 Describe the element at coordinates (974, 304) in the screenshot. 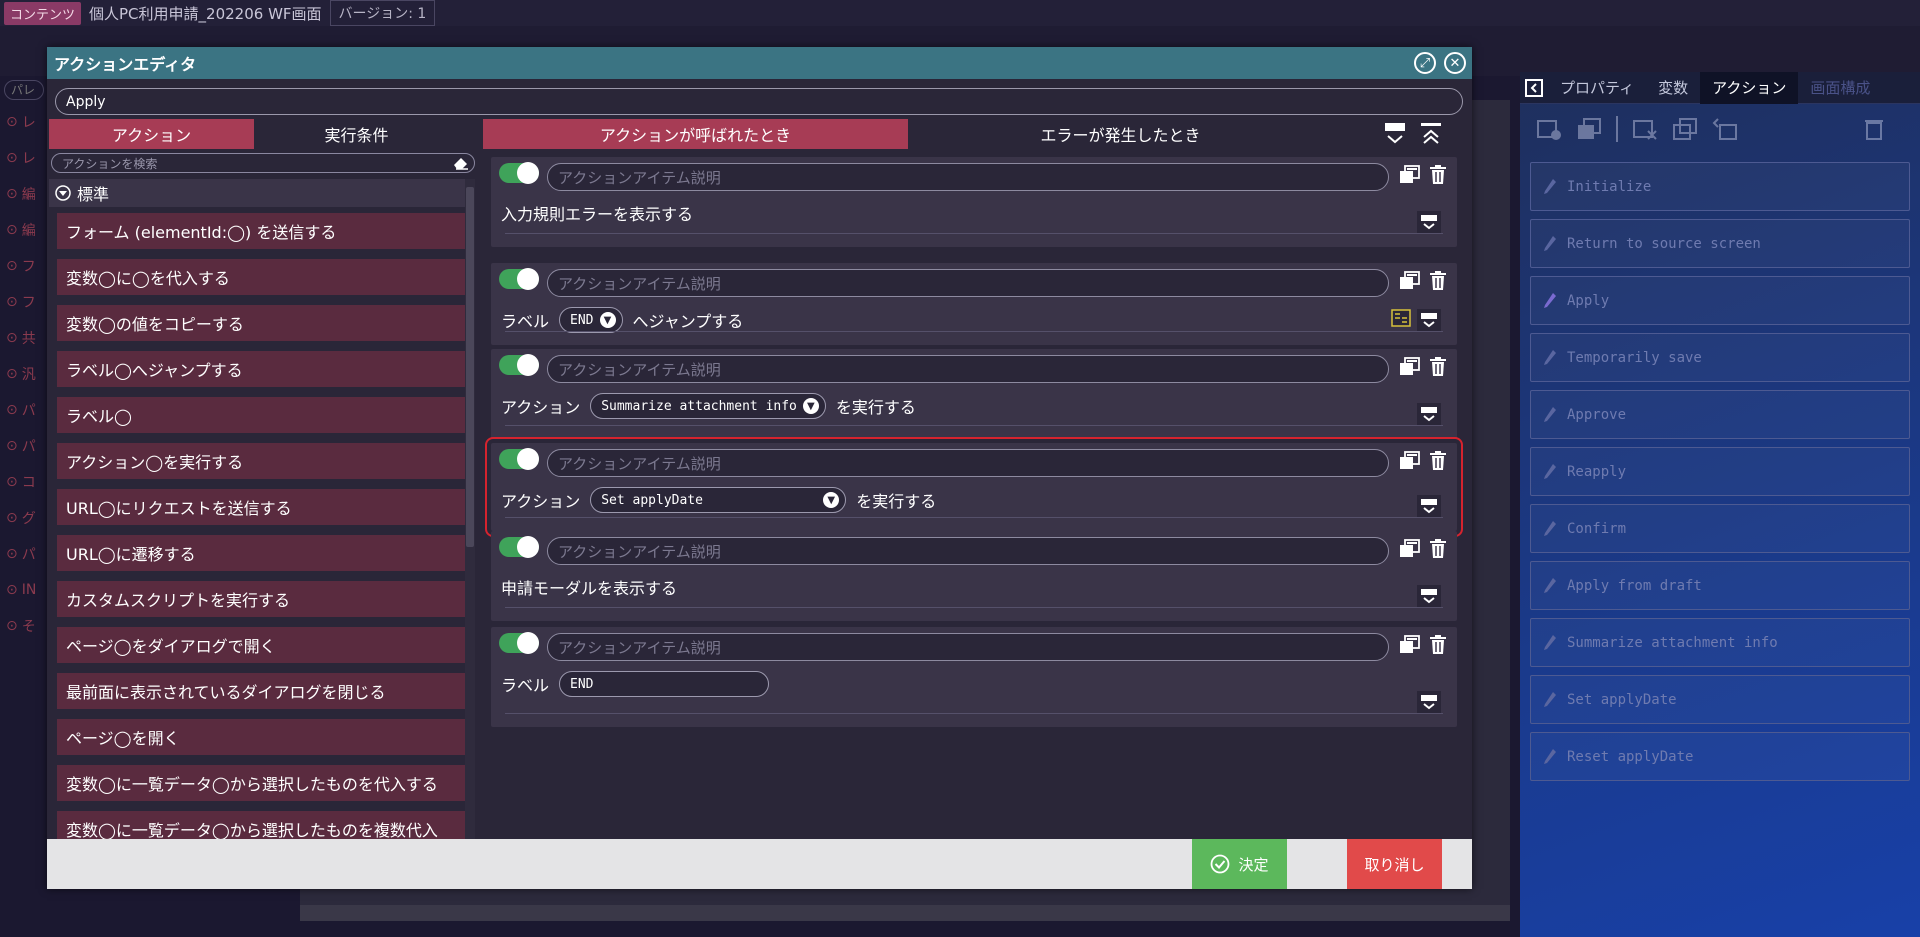

I see `action-item-card: アクションアイテム説明 ラベル END ▼ へジャンプする` at that location.